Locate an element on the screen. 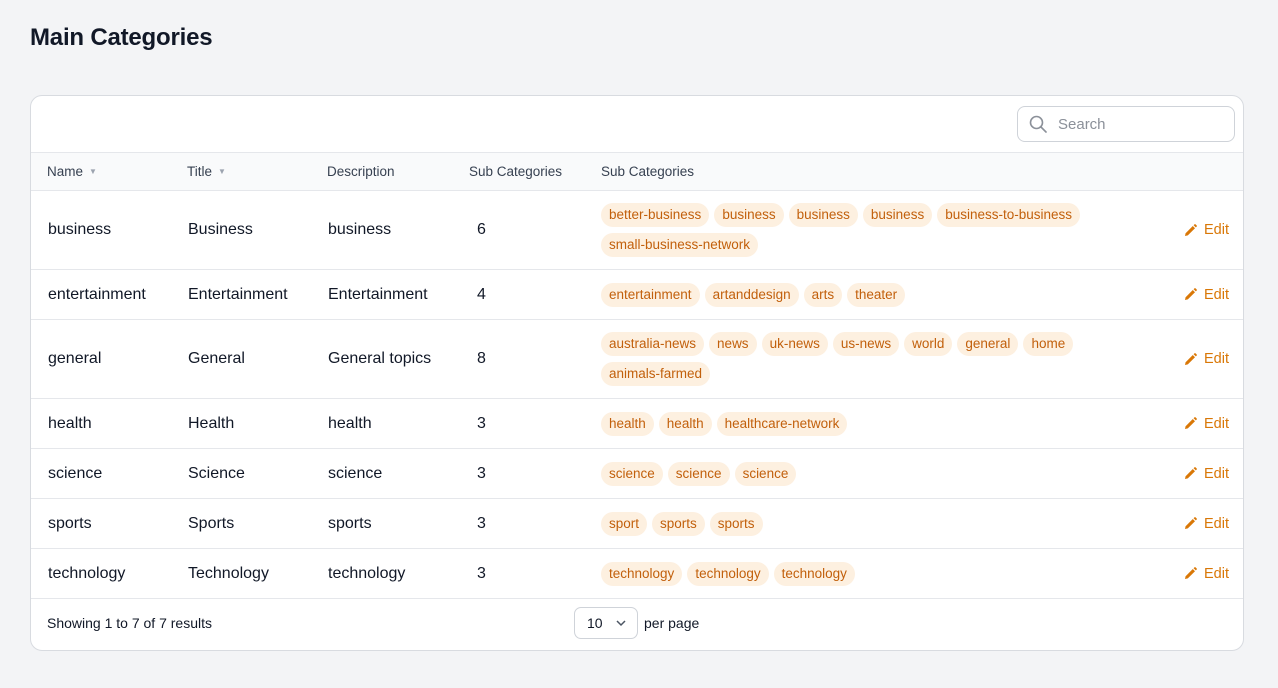 This screenshot has width=1278, height=688. sub-category-tag: business-to-business is located at coordinates (1009, 215).